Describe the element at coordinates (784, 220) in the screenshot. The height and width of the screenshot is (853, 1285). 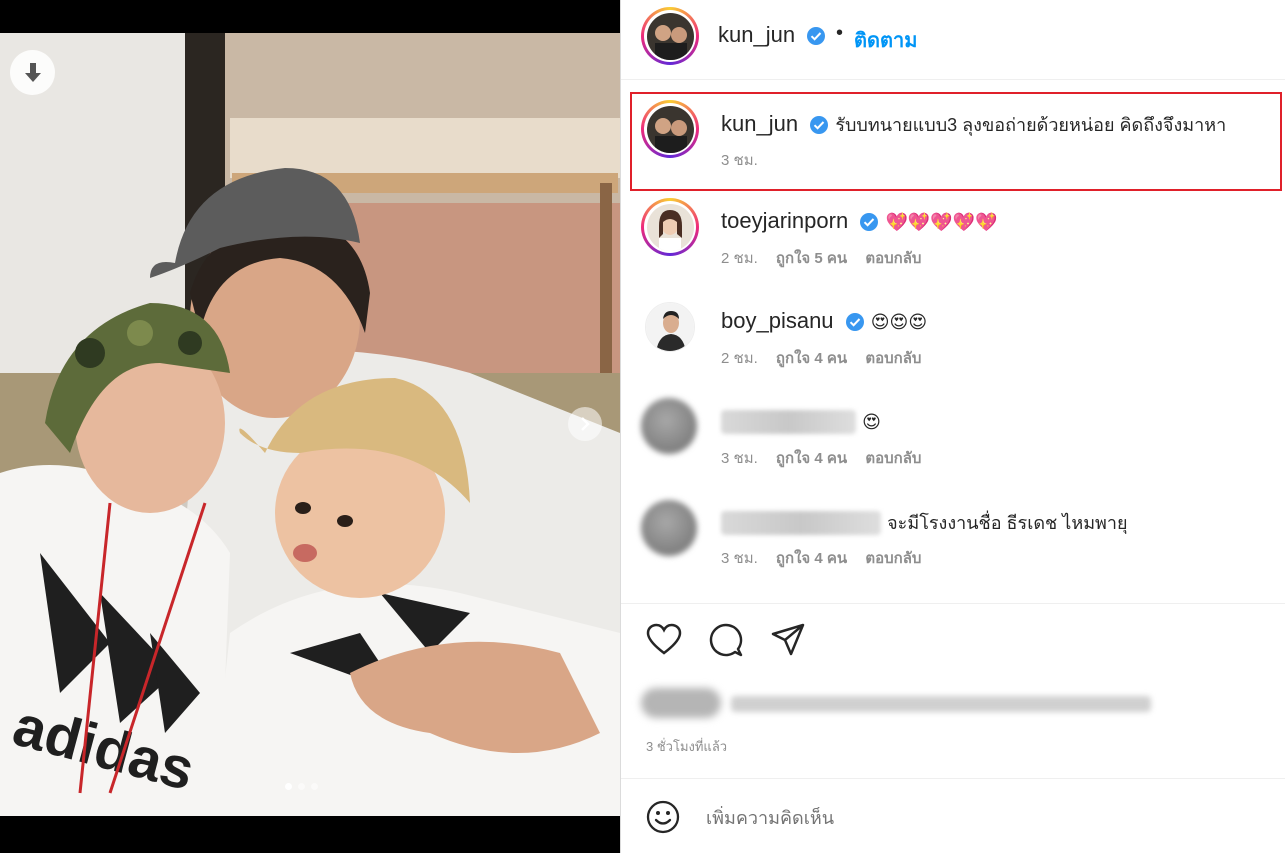
I see `commenter-username: toeyjarinporn` at that location.